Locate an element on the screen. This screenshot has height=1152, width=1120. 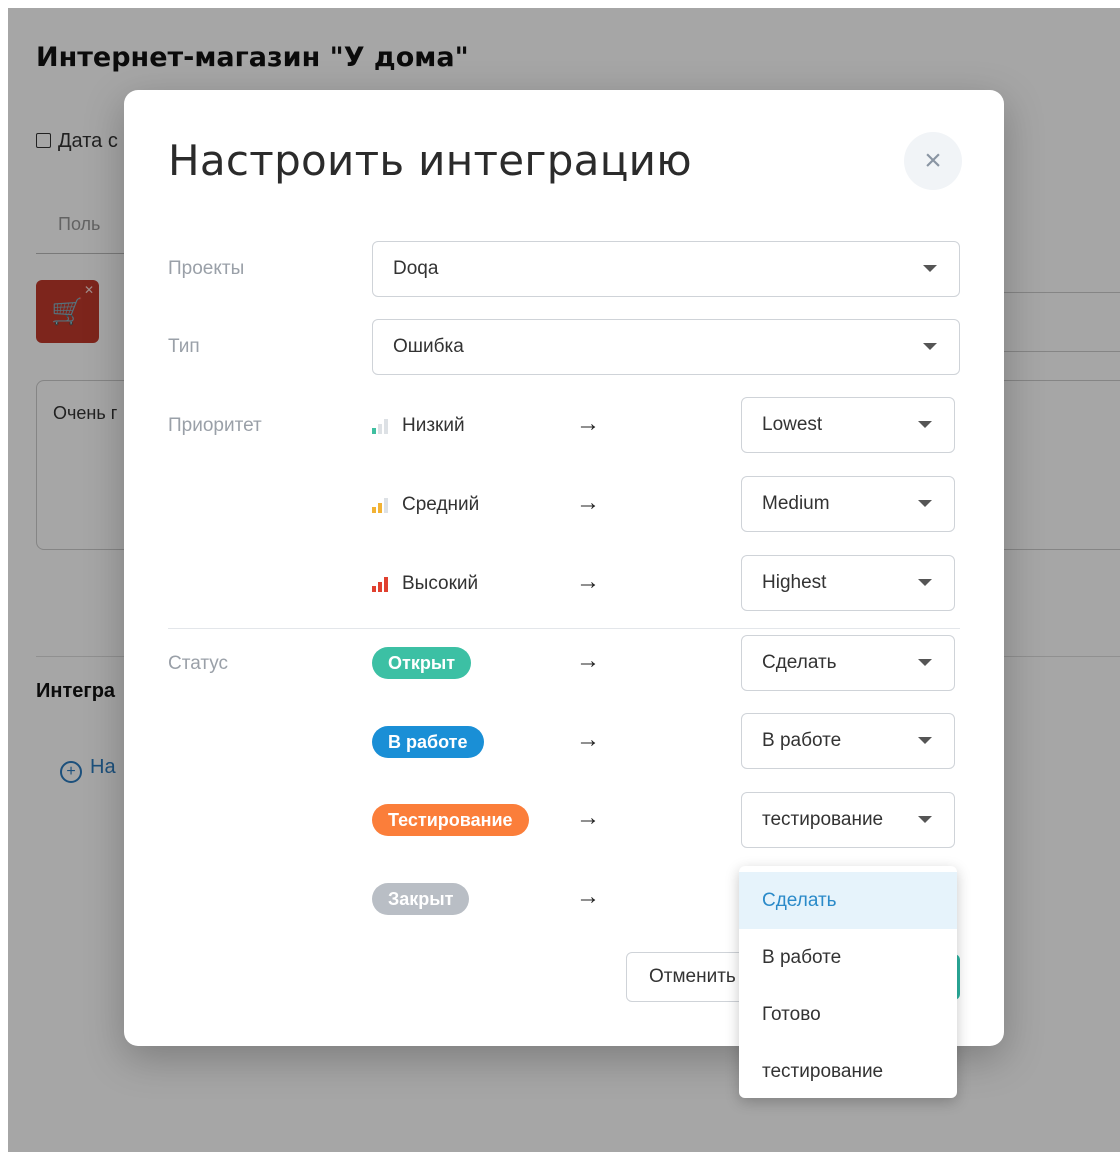
close-icon: × is located at coordinates (933, 160).